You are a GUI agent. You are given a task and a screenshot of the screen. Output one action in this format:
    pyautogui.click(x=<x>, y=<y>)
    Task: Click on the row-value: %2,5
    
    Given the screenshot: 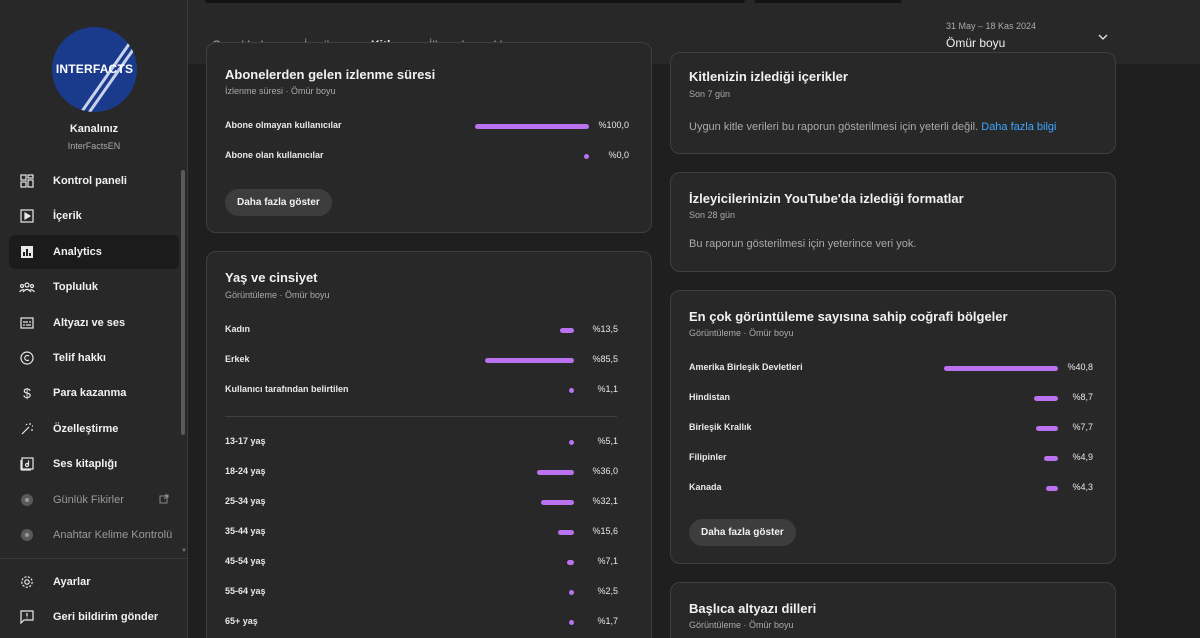 What is the action you would take?
    pyautogui.click(x=607, y=591)
    